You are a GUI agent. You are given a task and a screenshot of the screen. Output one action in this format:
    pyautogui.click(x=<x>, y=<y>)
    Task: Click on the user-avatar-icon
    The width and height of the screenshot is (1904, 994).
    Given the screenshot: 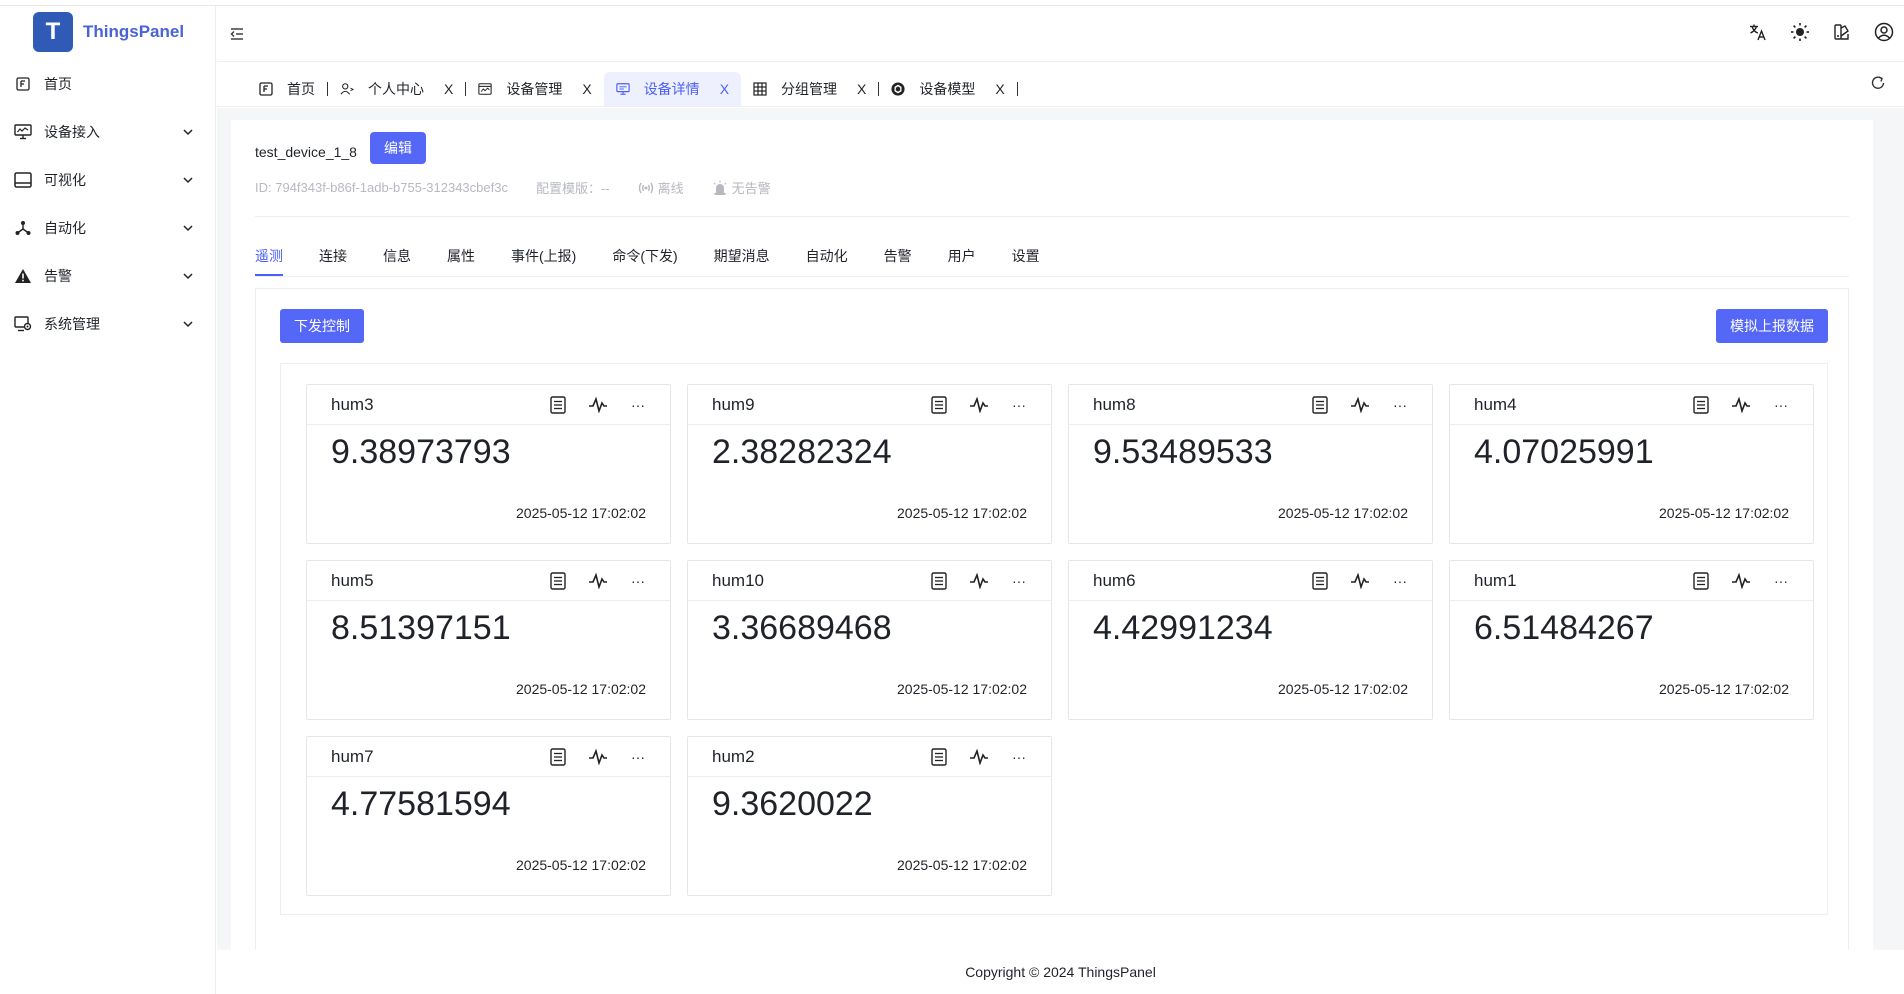 What is the action you would take?
    pyautogui.click(x=1884, y=32)
    